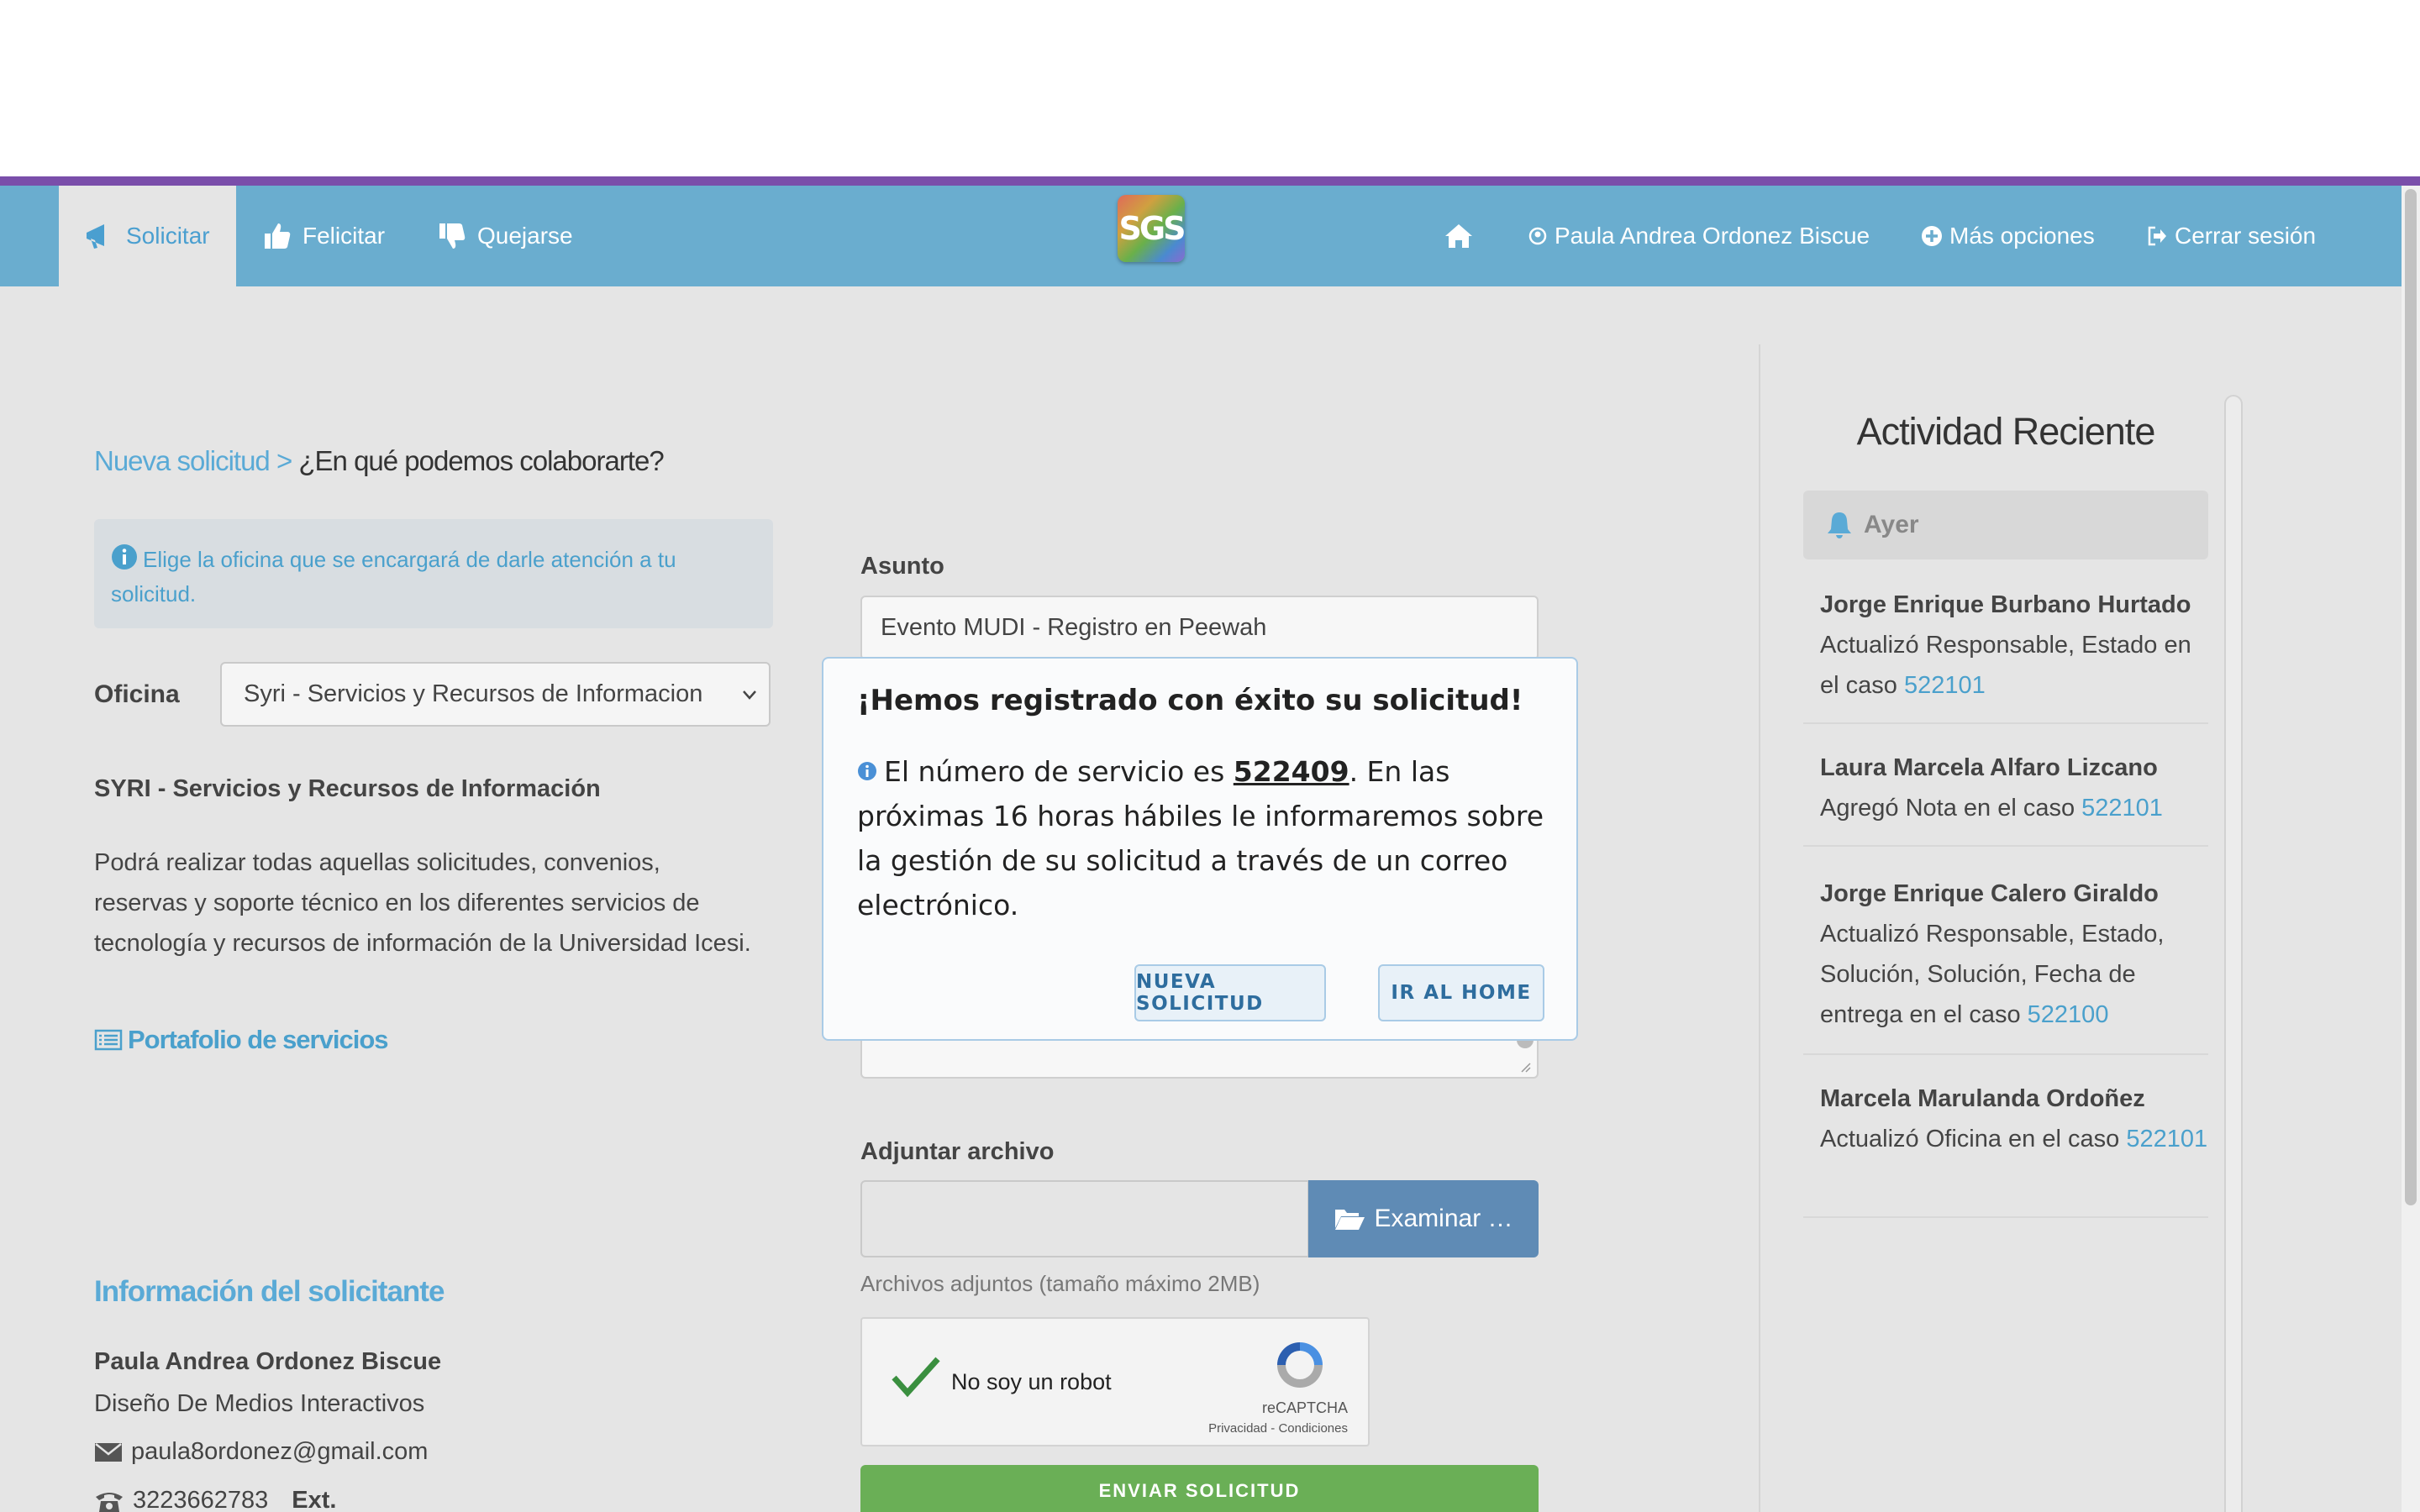 The width and height of the screenshot is (2420, 1512). What do you see at coordinates (96, 236) in the screenshot?
I see `megaphone-icon` at bounding box center [96, 236].